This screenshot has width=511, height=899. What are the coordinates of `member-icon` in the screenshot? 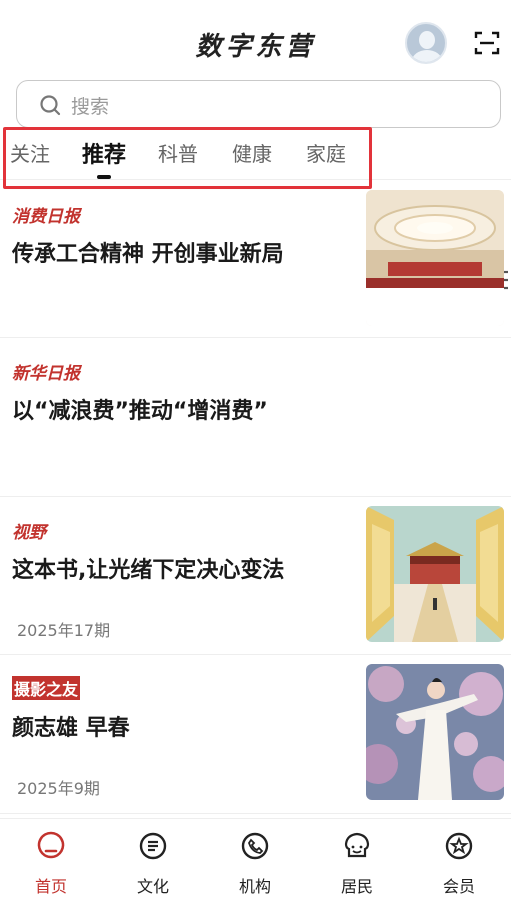 It's located at (459, 846).